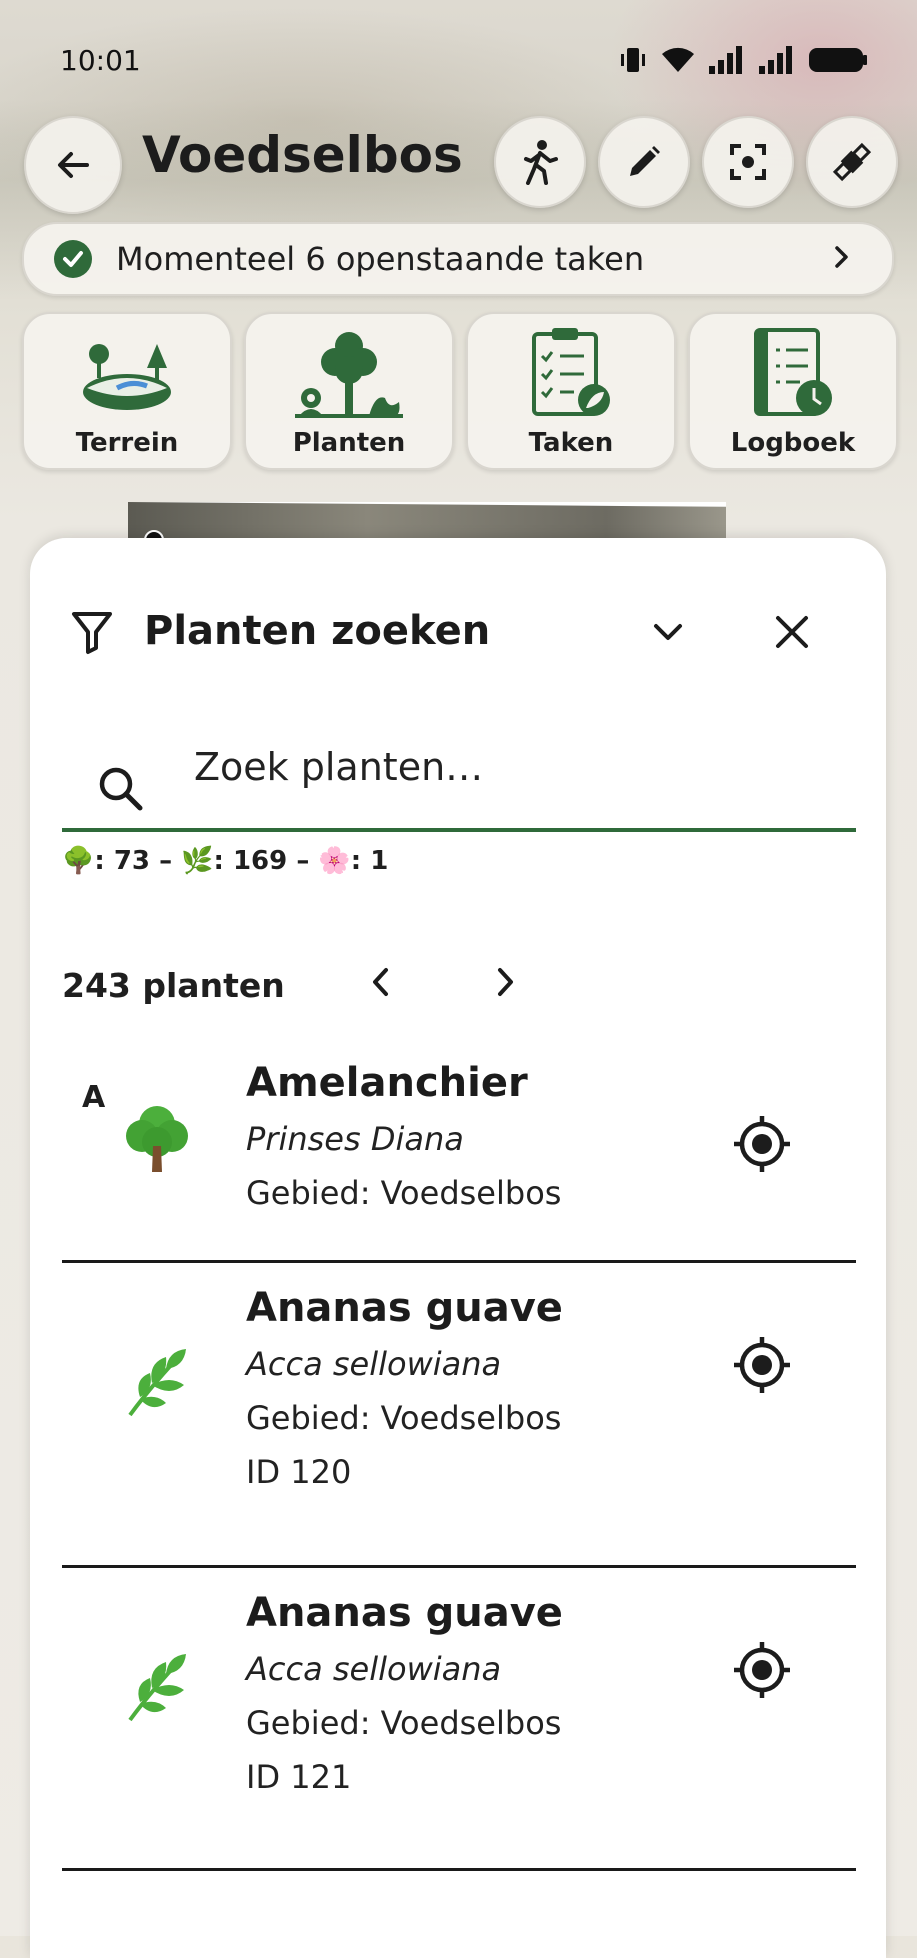  Describe the element at coordinates (225, 861) in the screenshot. I see `plant-type-counts: 🌳: 73 – 🌿: 169 – 🌸: 1` at that location.